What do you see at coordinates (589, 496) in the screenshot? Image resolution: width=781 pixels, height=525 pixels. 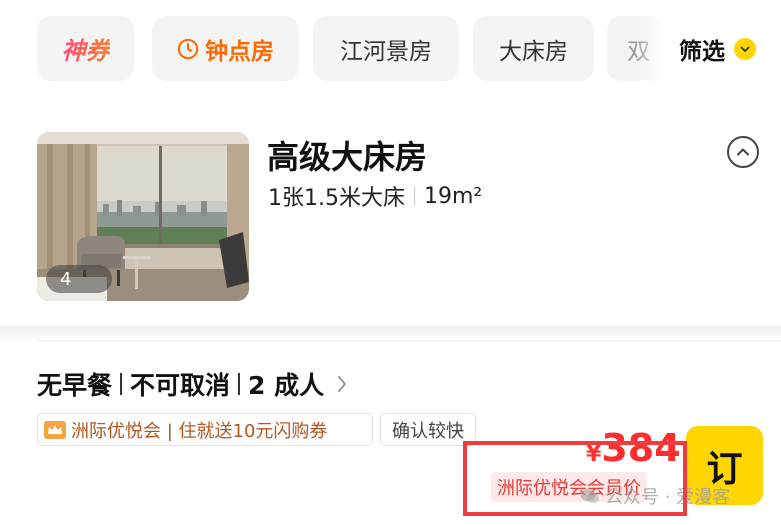 I see `wechat-icon` at bounding box center [589, 496].